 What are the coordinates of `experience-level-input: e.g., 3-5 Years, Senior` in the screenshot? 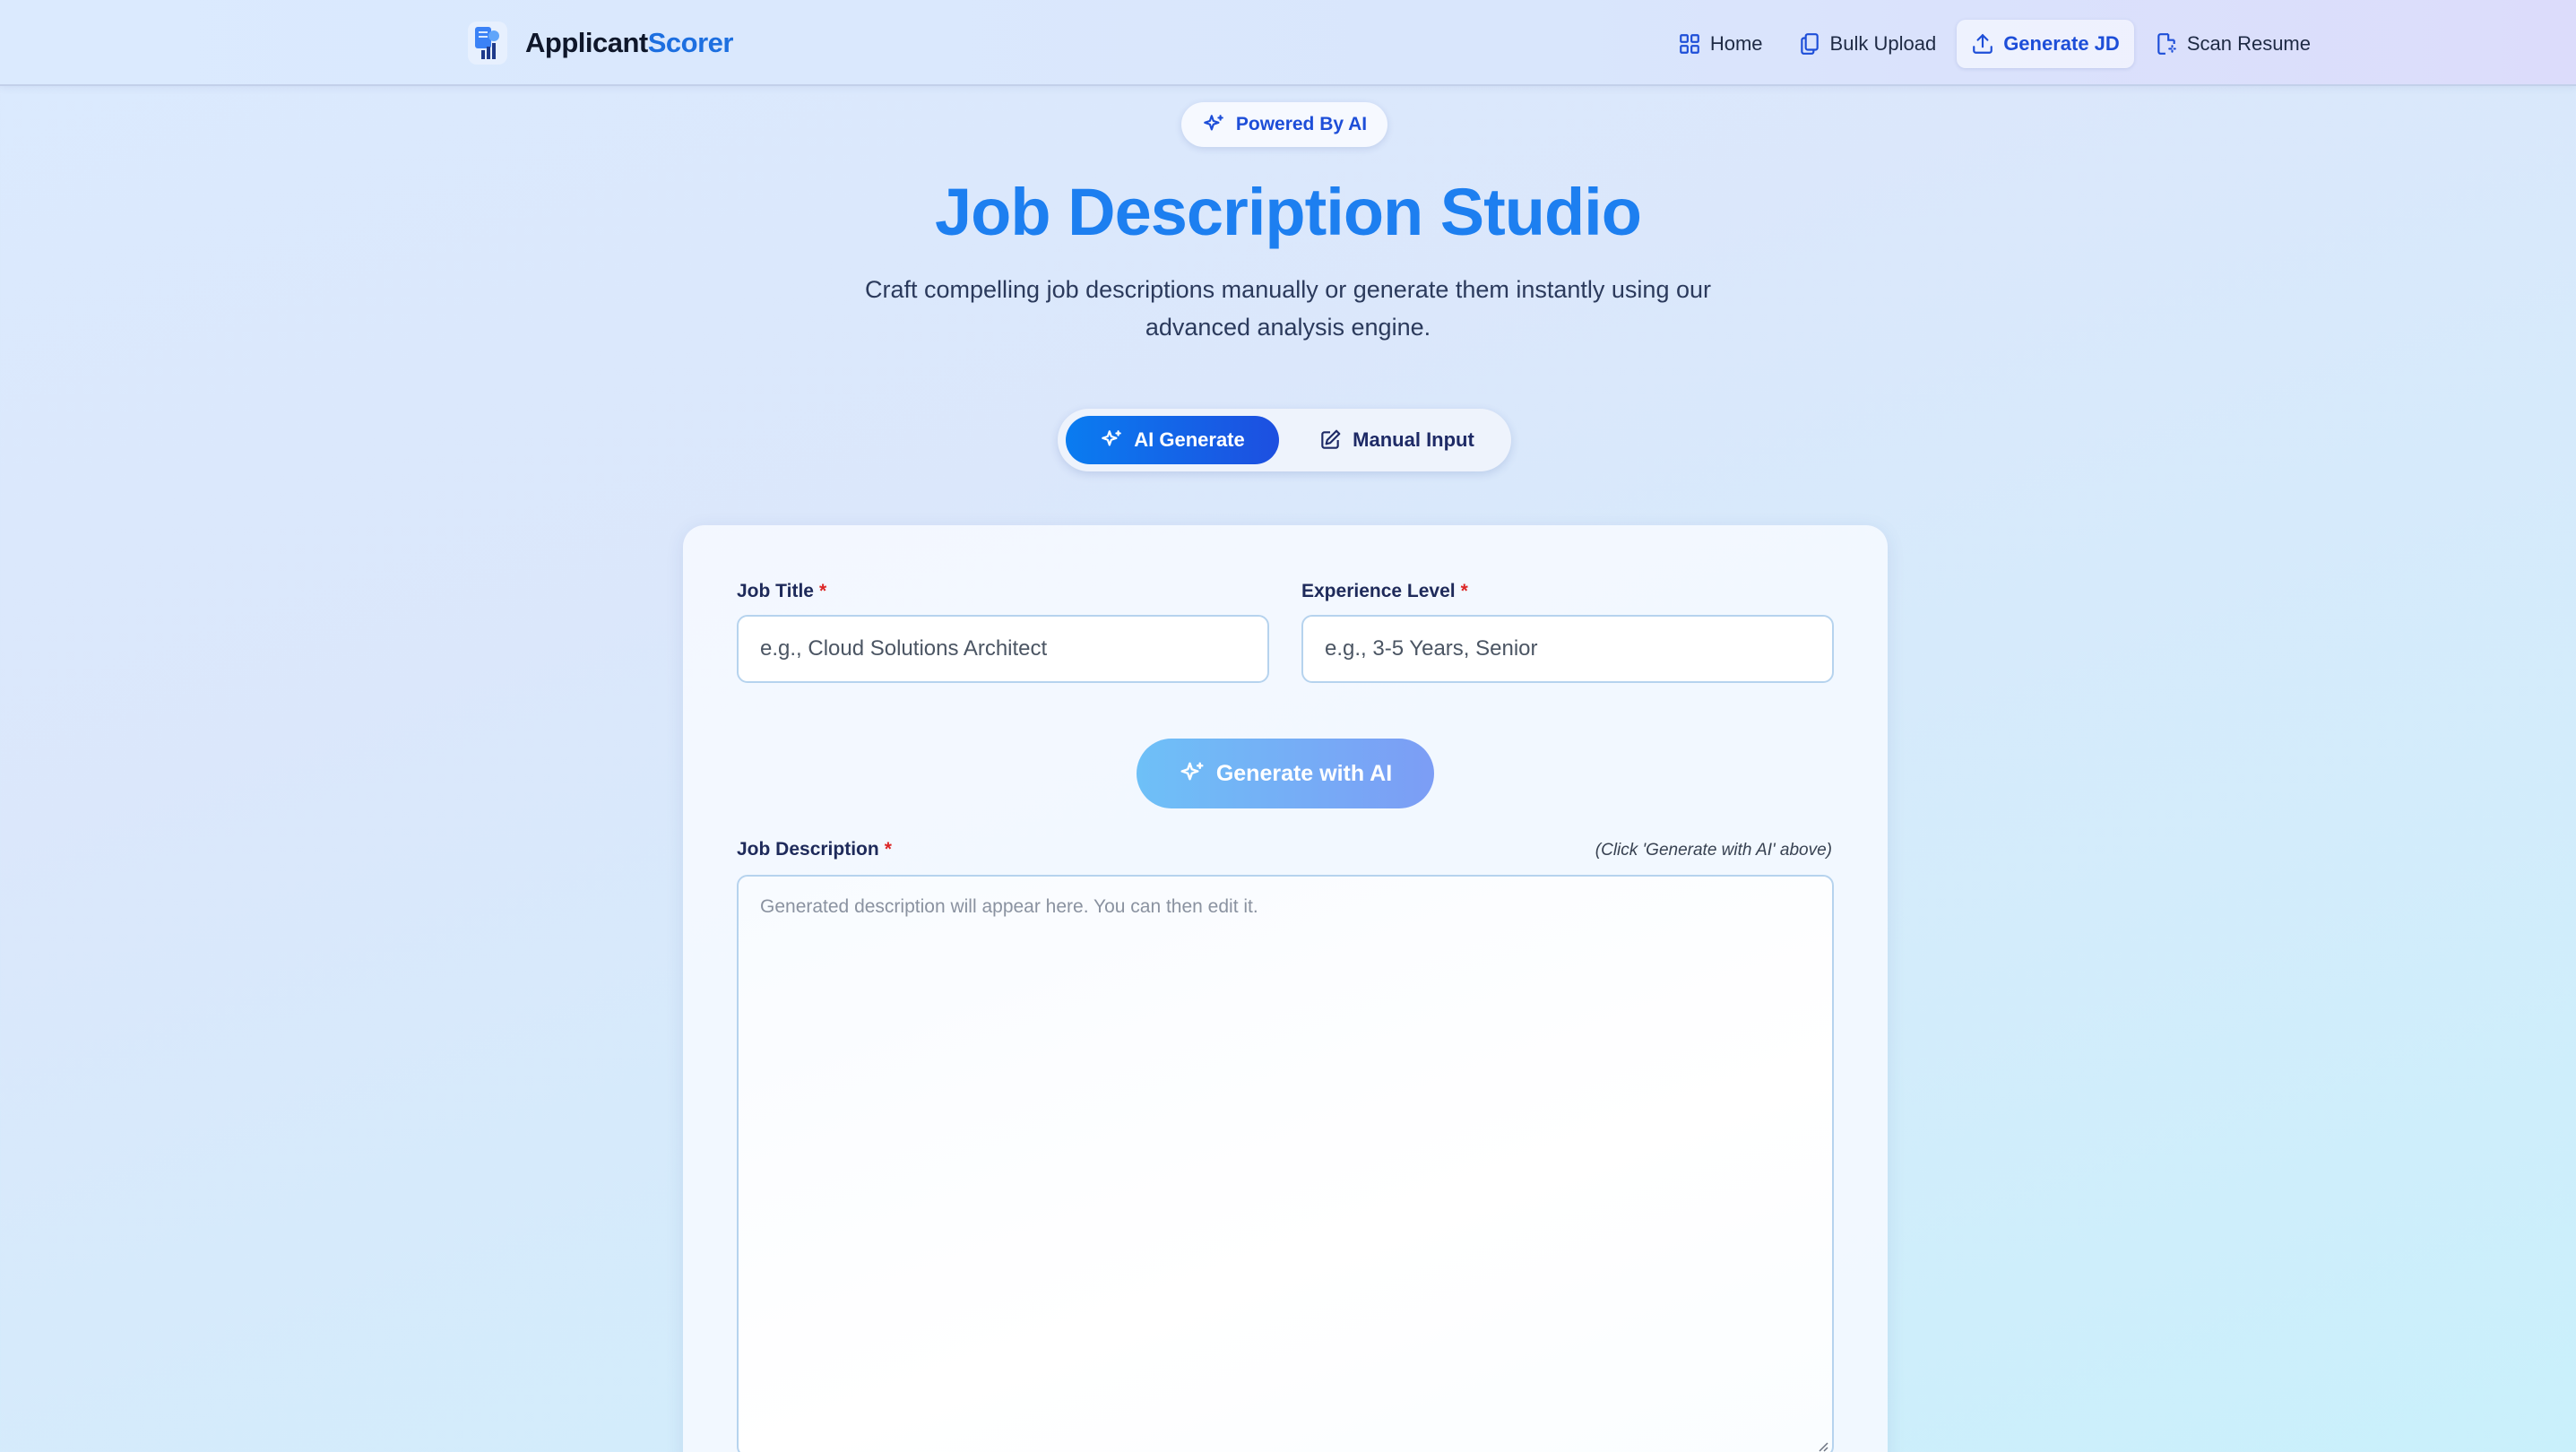 It's located at (1567, 649).